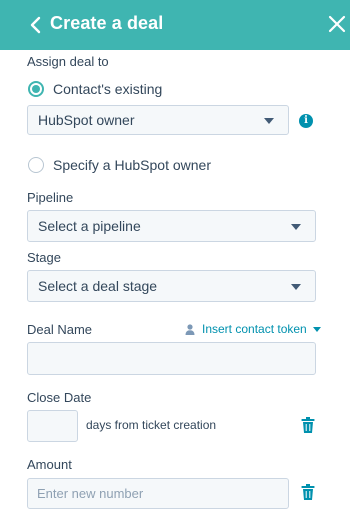 The width and height of the screenshot is (350, 525). What do you see at coordinates (190, 329) in the screenshot?
I see `person-icon` at bounding box center [190, 329].